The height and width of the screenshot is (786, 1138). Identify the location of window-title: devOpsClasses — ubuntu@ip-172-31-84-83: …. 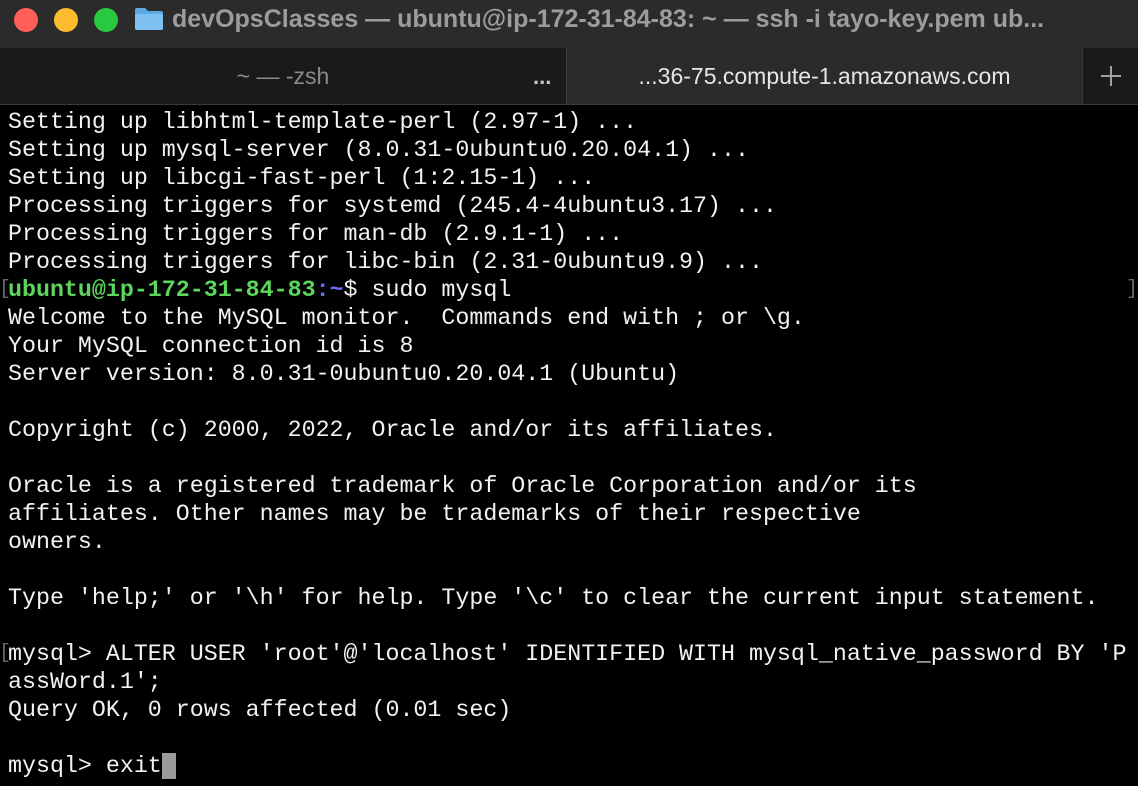
(608, 19).